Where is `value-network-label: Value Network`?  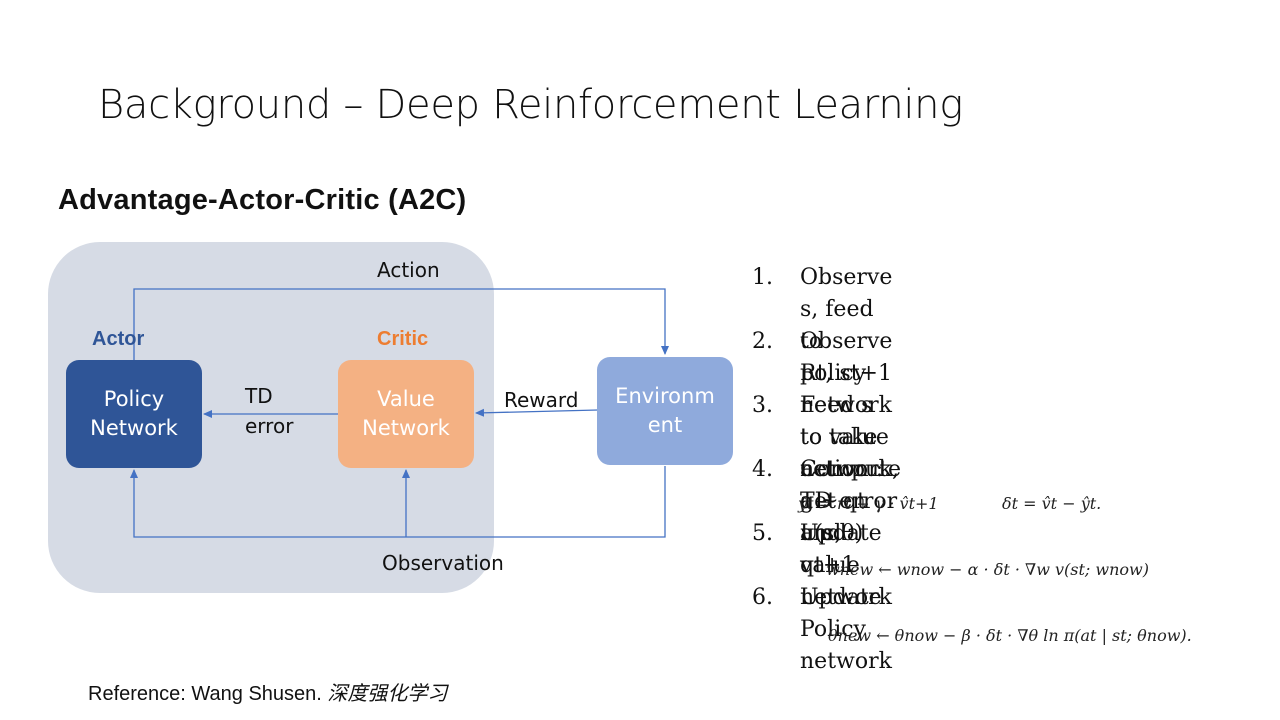
value-network-label: Value Network is located at coordinates (406, 413).